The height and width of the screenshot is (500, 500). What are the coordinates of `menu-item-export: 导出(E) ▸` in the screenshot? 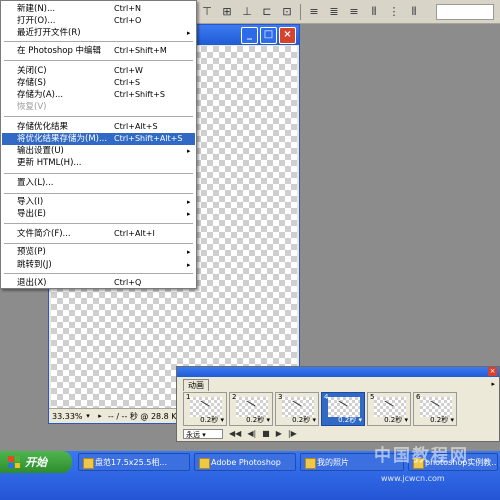 It's located at (98, 214).